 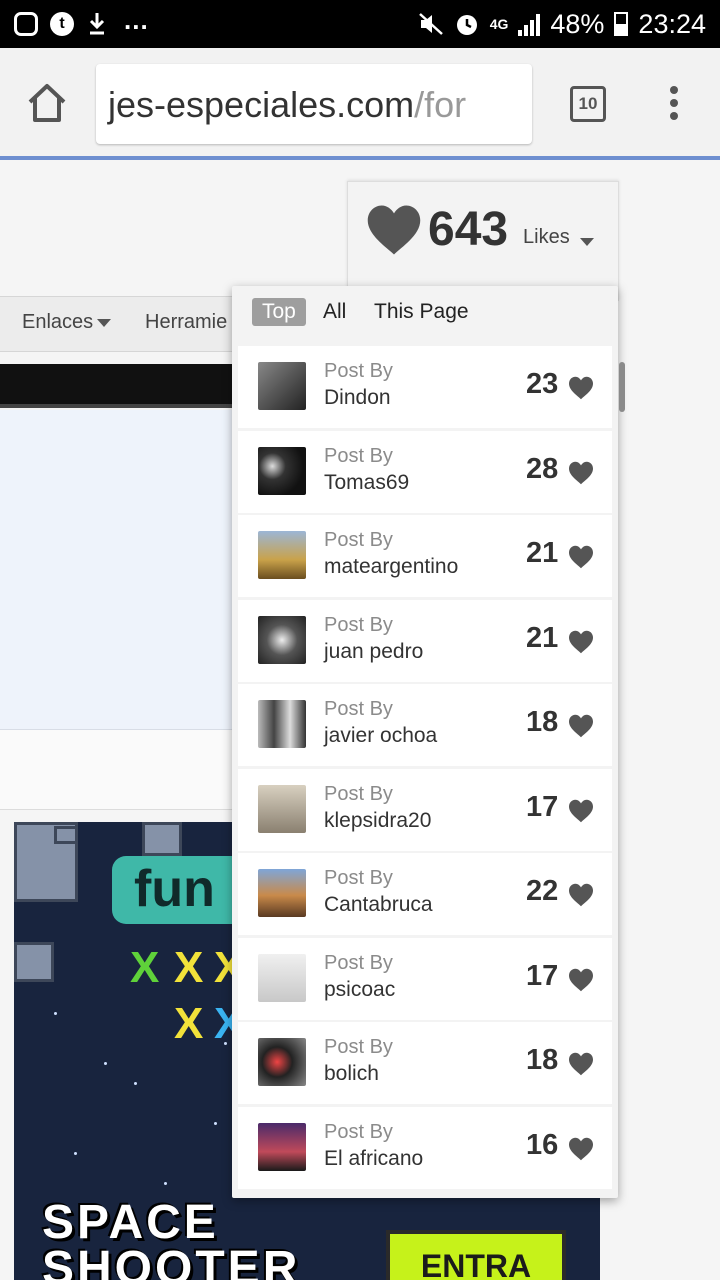 I want to click on signal-icon, so click(x=529, y=24).